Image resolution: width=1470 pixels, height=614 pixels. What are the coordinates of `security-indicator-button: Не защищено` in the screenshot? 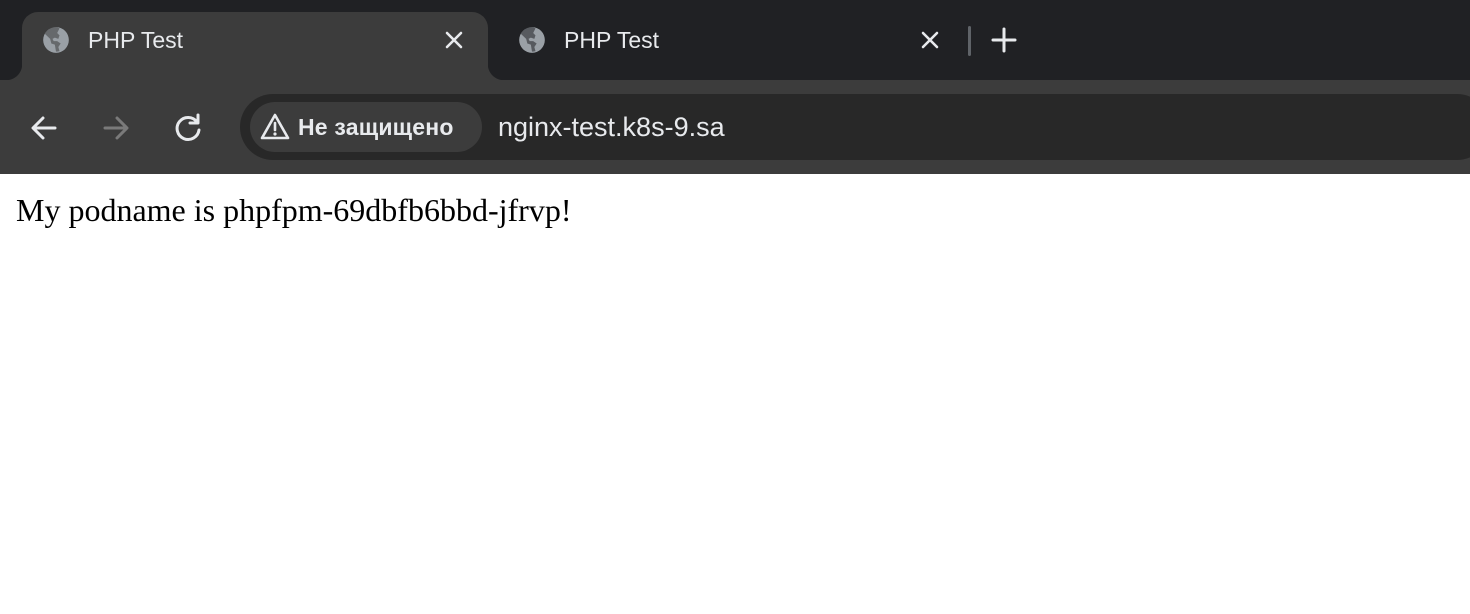 It's located at (366, 127).